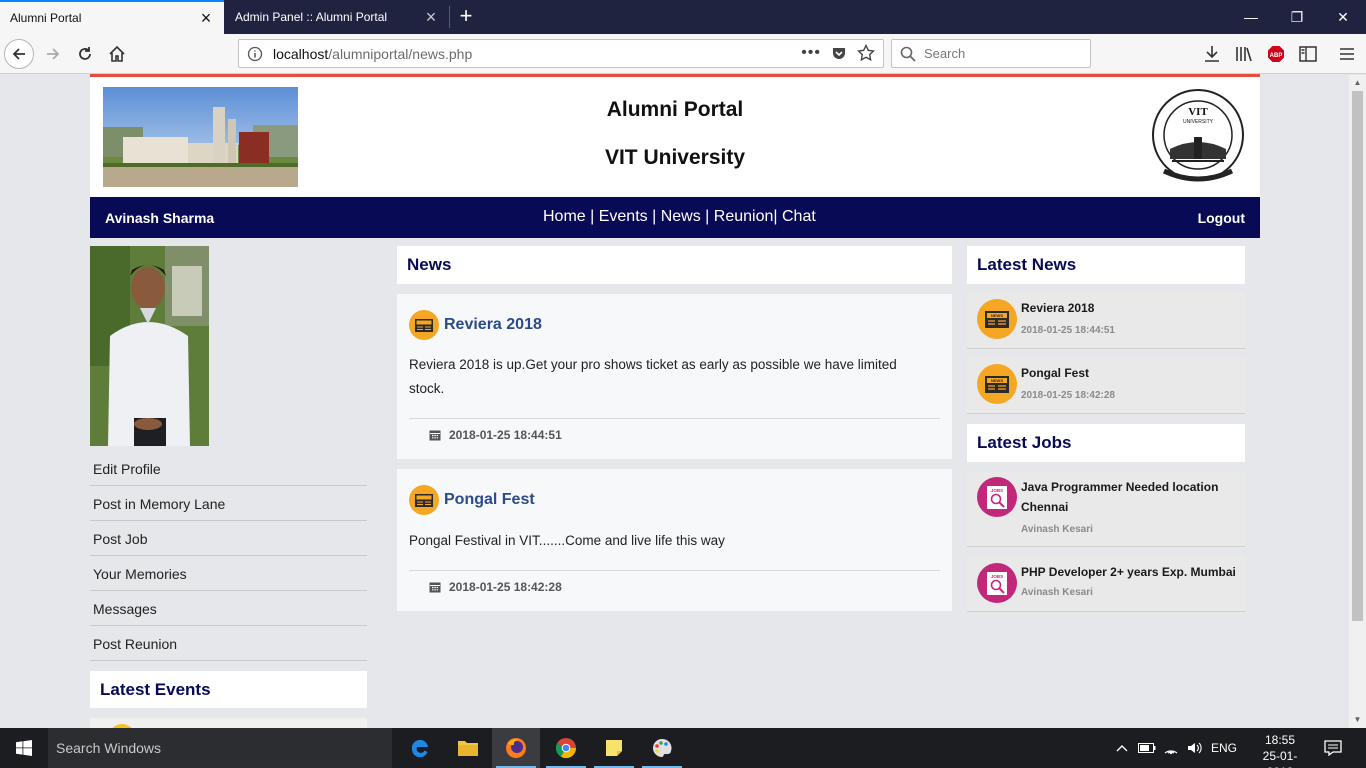 This screenshot has width=1366, height=768. Describe the element at coordinates (112, 17) in the screenshot. I see `tab-alumni-portal: Alumni Portal ×` at that location.